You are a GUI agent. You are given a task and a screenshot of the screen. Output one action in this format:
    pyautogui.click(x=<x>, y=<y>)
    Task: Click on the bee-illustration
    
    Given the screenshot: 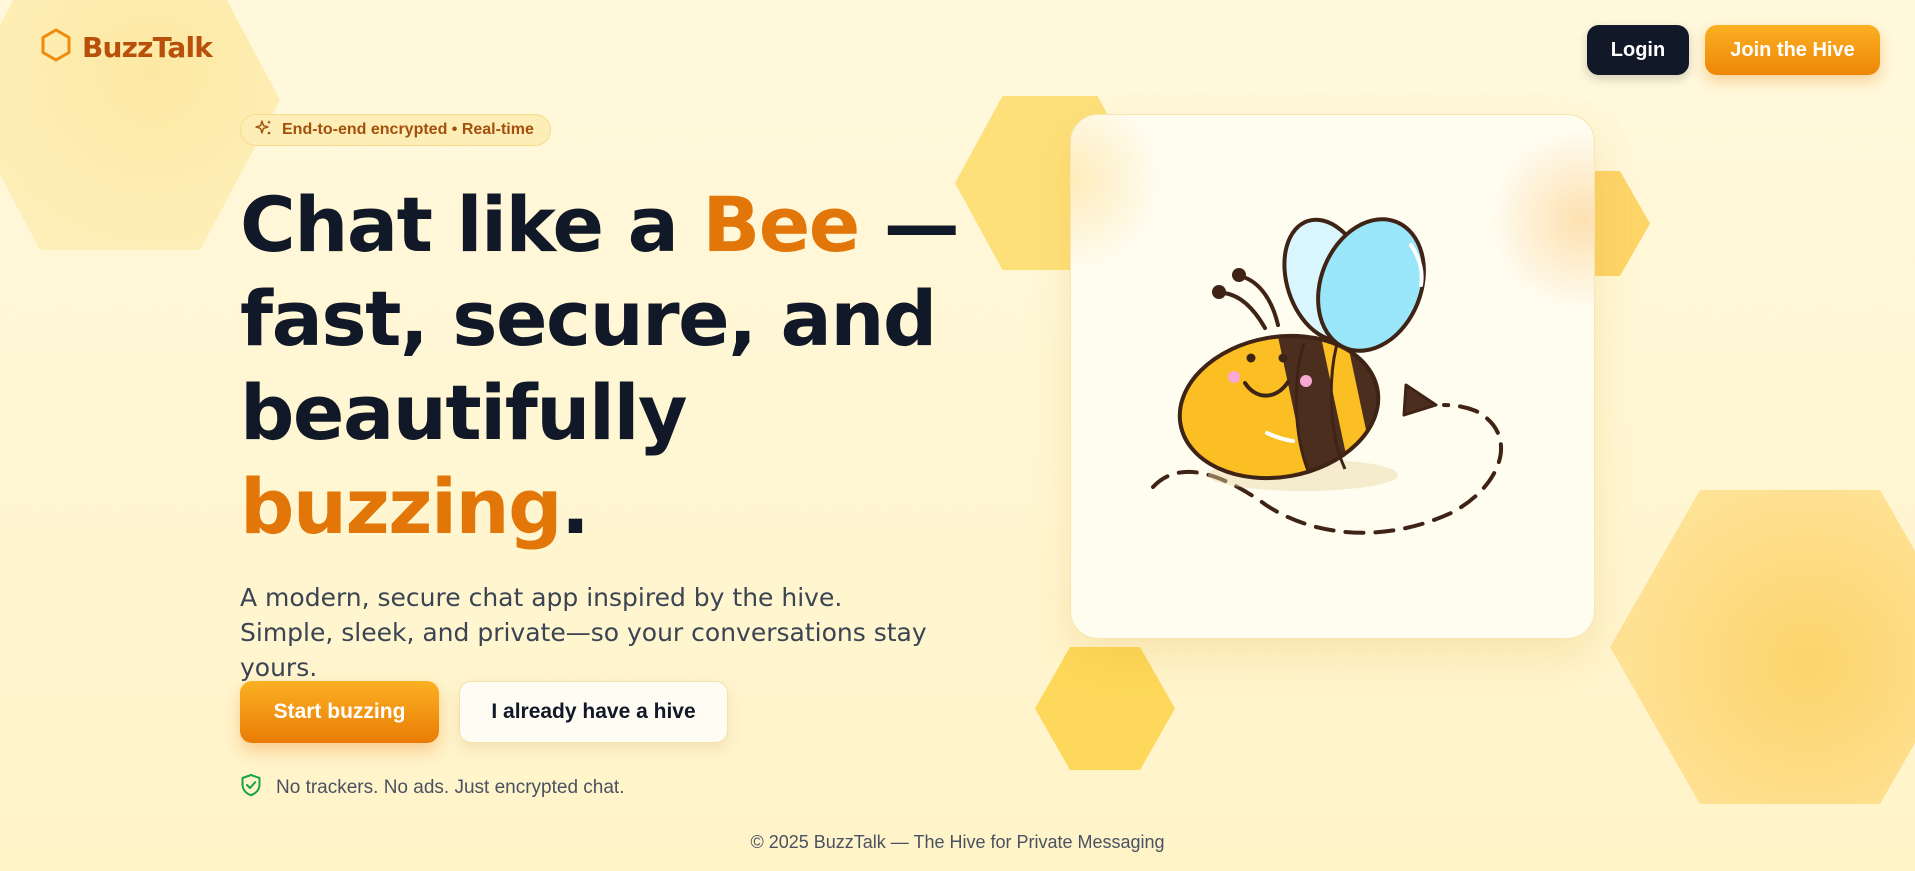 What is the action you would take?
    pyautogui.click(x=1332, y=325)
    